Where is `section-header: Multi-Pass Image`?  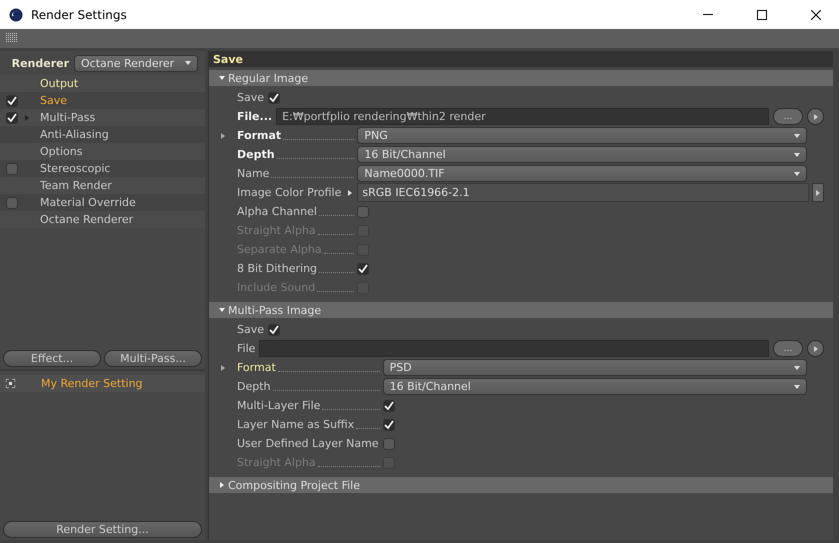
section-header: Multi-Pass Image is located at coordinates (521, 310).